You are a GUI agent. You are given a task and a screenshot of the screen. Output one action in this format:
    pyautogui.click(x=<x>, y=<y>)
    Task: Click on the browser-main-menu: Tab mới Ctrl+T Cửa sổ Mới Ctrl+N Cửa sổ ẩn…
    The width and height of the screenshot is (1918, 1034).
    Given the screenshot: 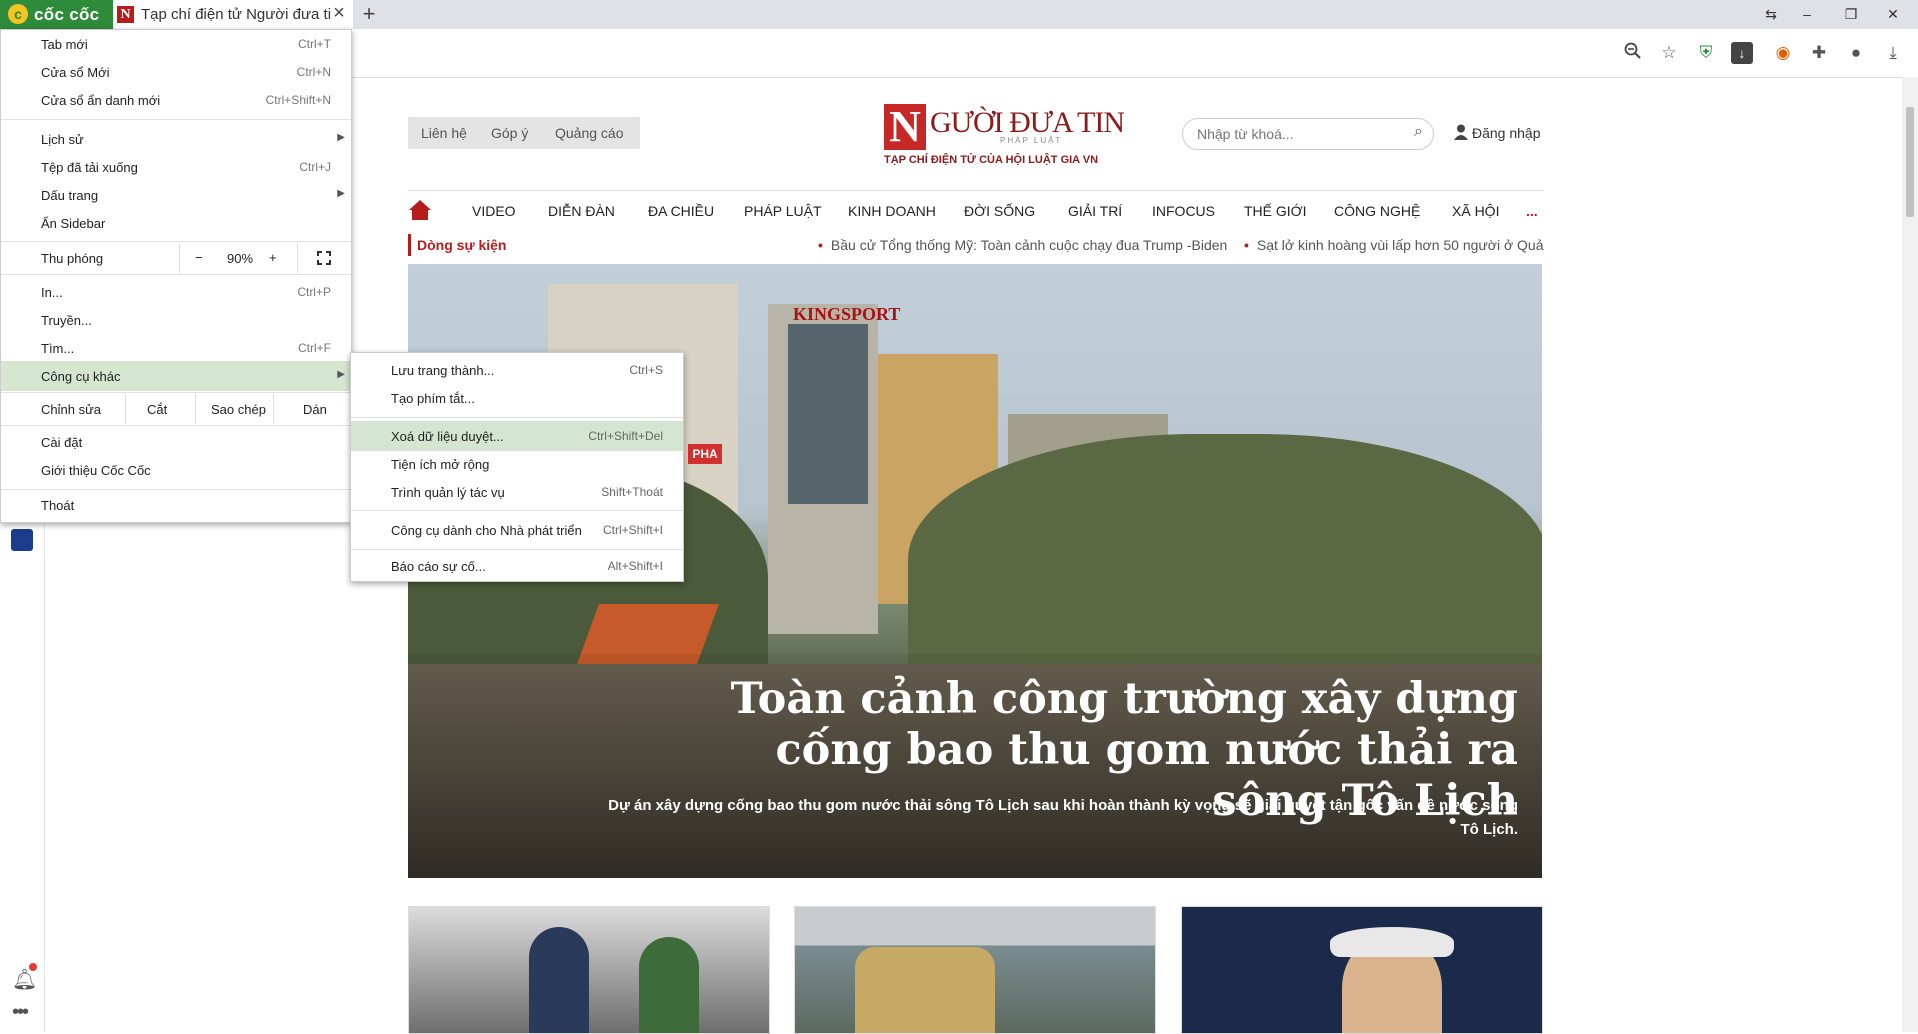 What is the action you would take?
    pyautogui.click(x=176, y=276)
    